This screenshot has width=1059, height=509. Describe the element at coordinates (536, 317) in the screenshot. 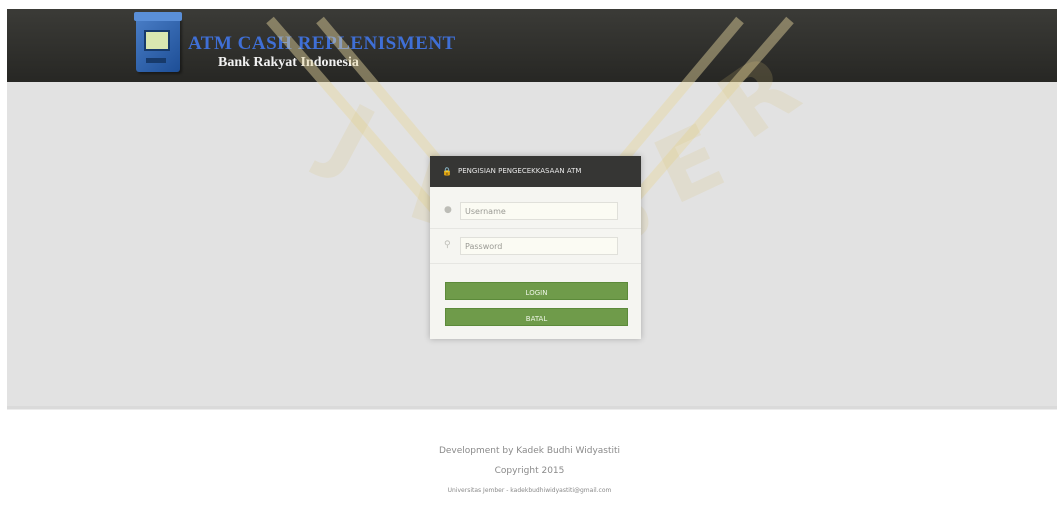

I see `cancel-button: BATAL` at that location.